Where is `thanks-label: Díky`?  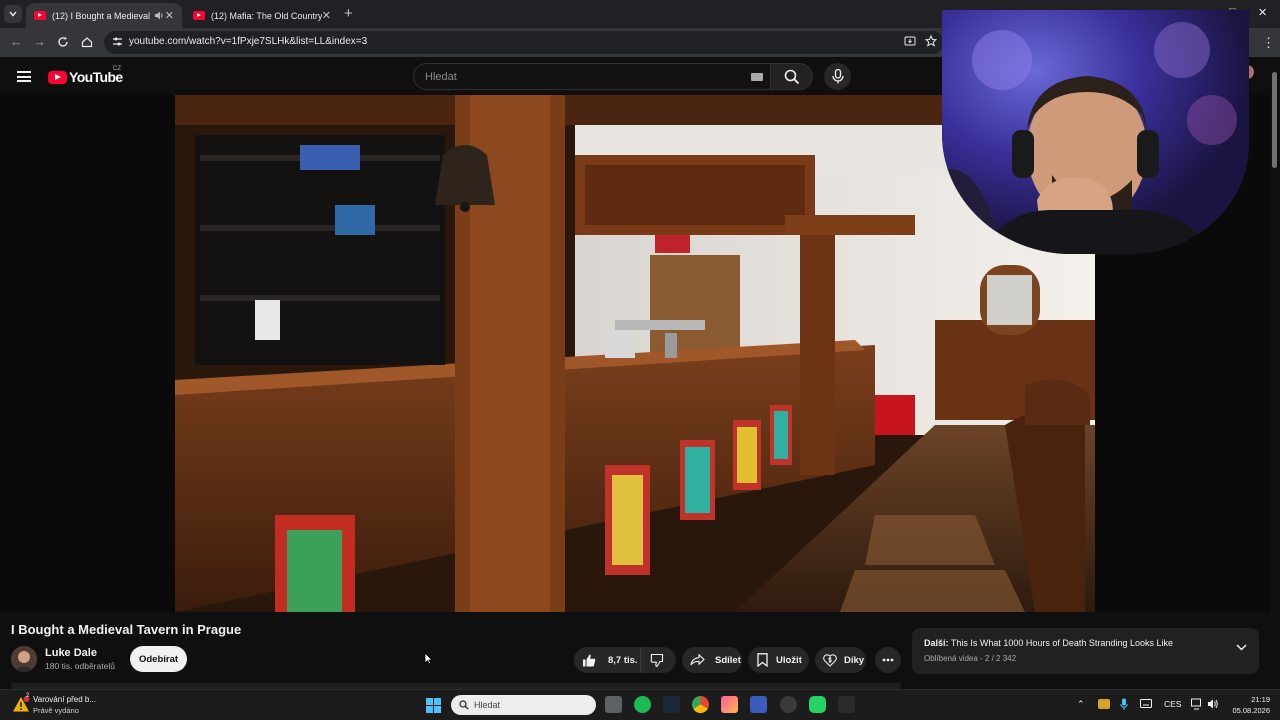 thanks-label: Díky is located at coordinates (854, 660).